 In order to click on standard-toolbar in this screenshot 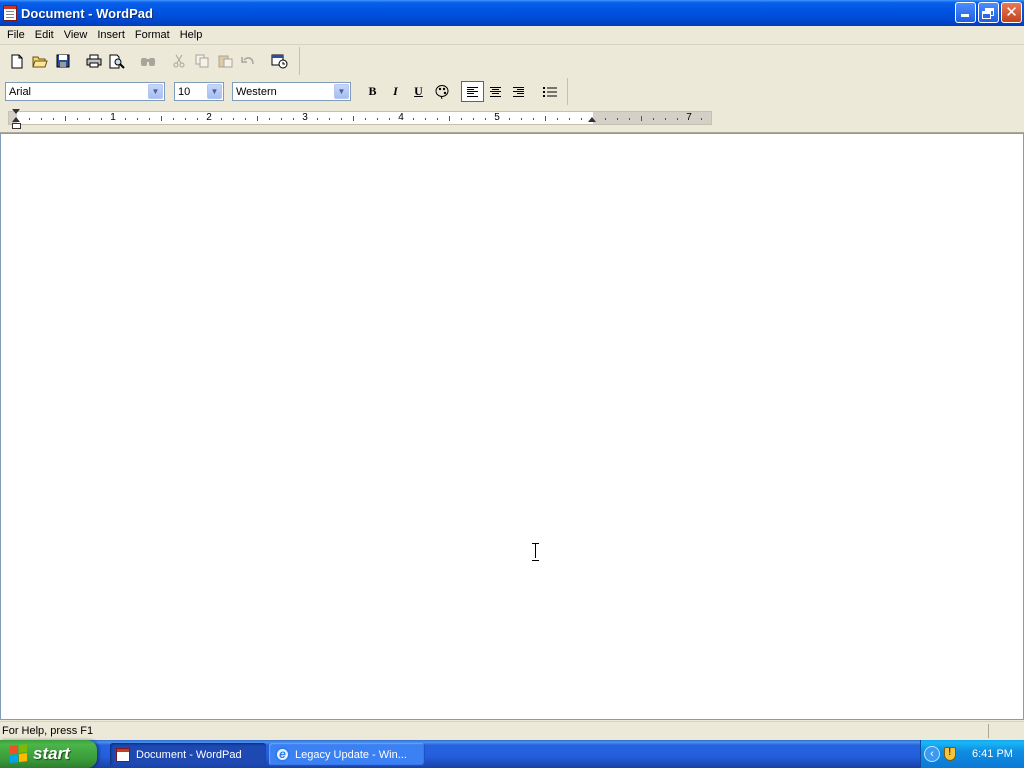, I will do `click(150, 61)`.